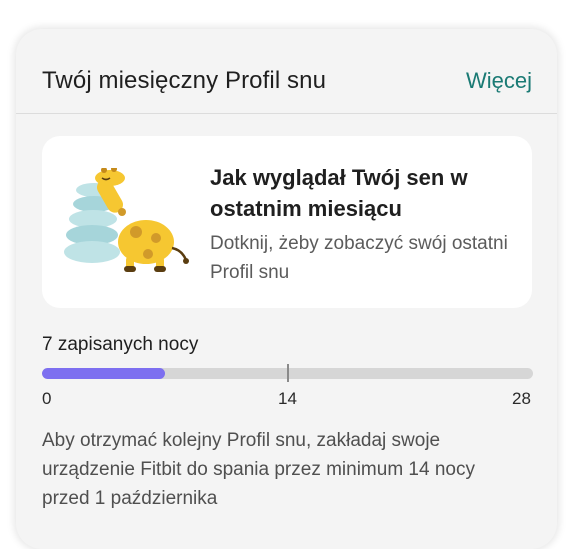 This screenshot has height=549, width=575. What do you see at coordinates (103, 373) in the screenshot?
I see `progress-fill` at bounding box center [103, 373].